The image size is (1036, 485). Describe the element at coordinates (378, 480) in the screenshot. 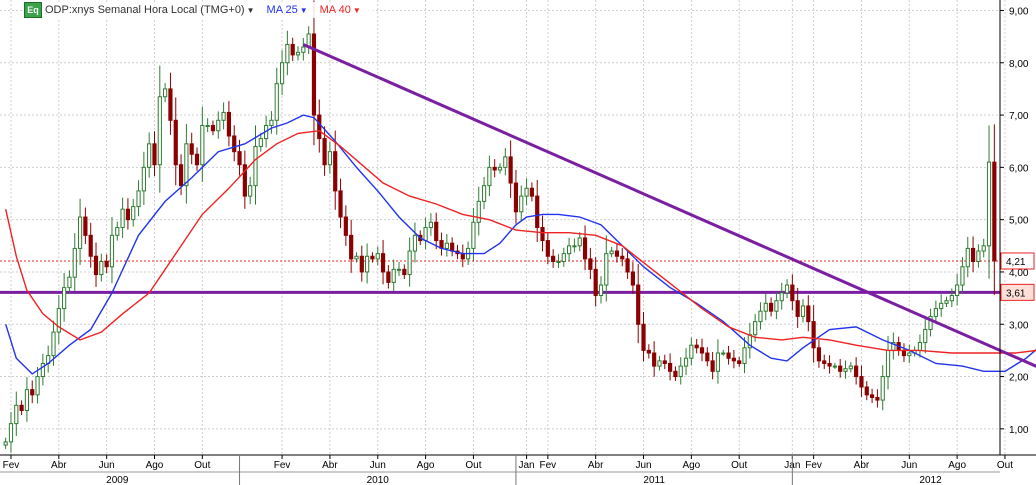

I see `year-label: 2010` at that location.